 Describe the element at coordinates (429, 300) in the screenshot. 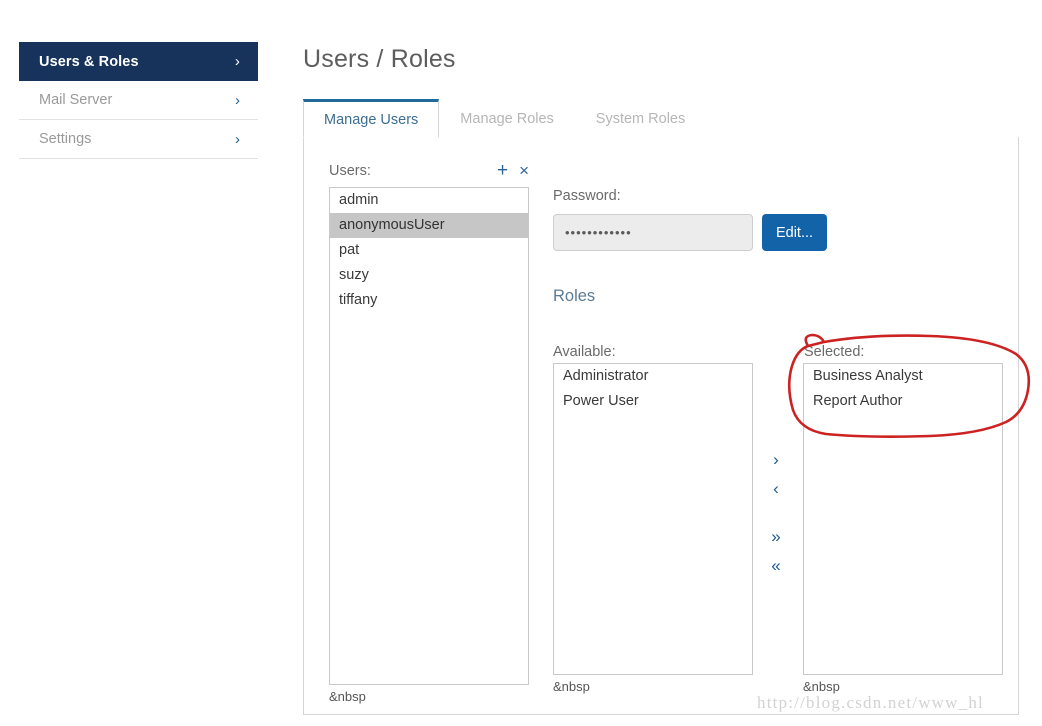

I see `list-item: tiffany` at that location.